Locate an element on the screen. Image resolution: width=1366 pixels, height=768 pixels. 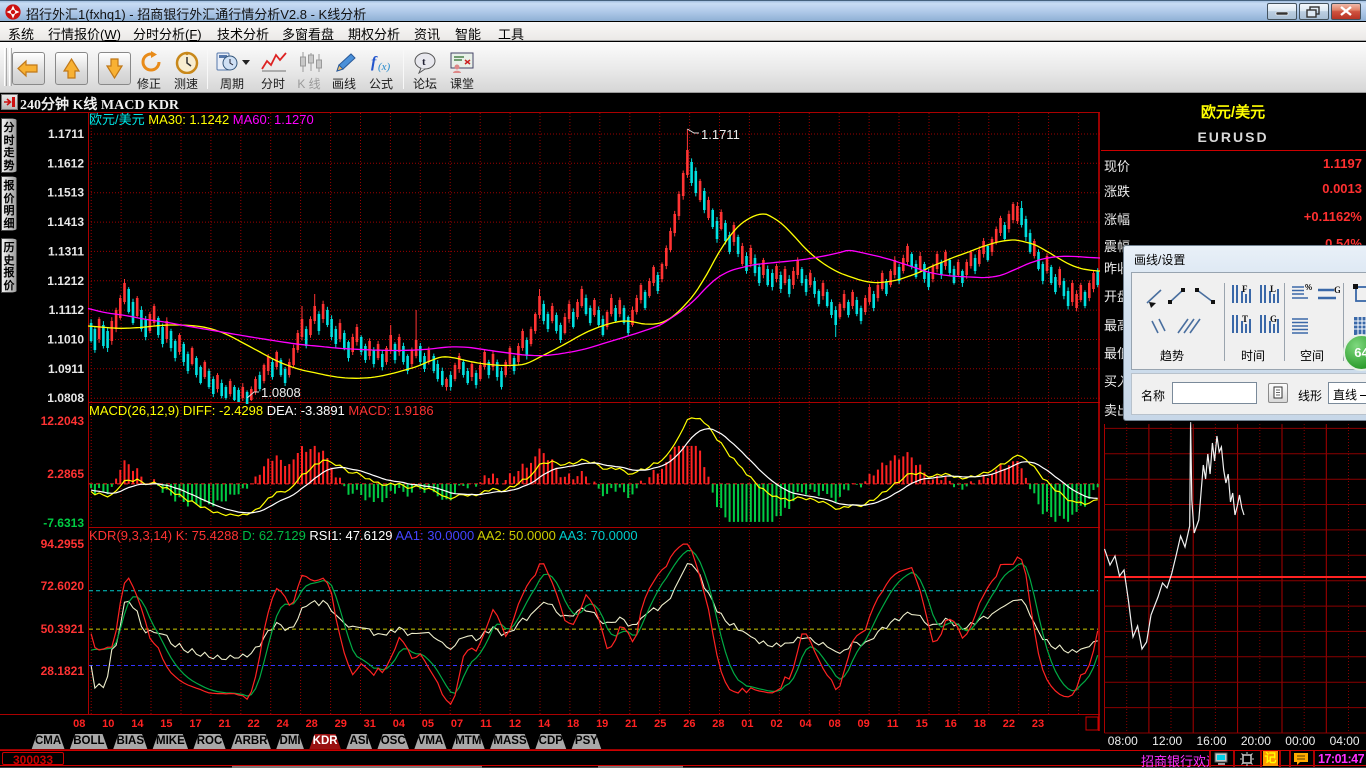
svg-text: 1.1612 is located at coordinates (65, 163).